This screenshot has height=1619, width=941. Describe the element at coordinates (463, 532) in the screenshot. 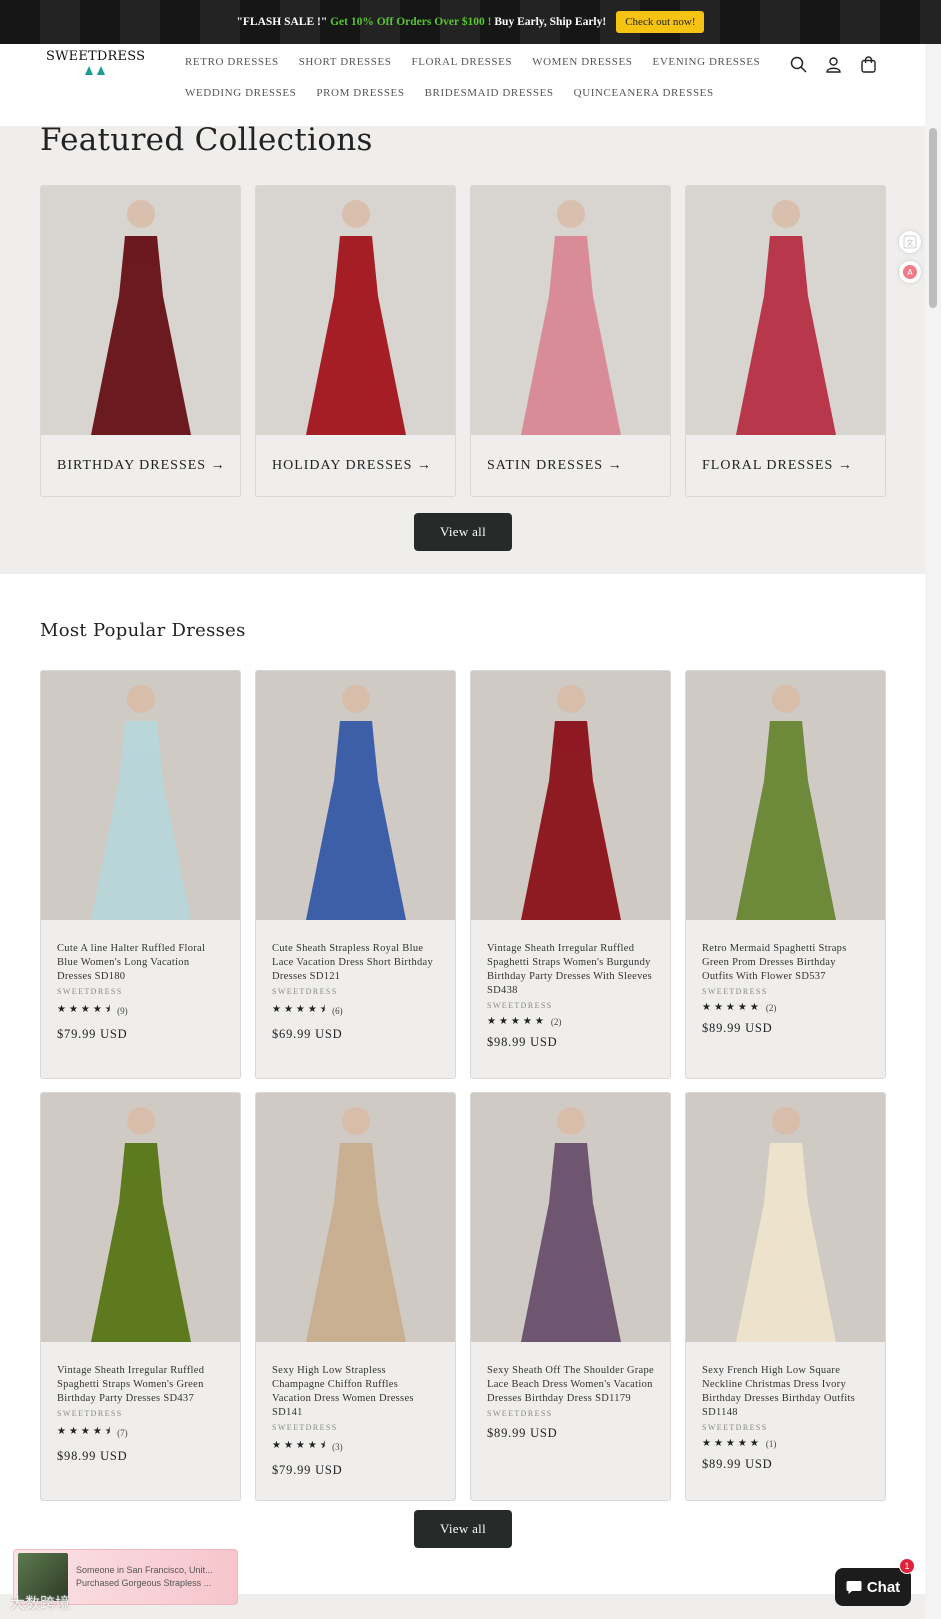

I see `view-all-collections-button: View all` at that location.